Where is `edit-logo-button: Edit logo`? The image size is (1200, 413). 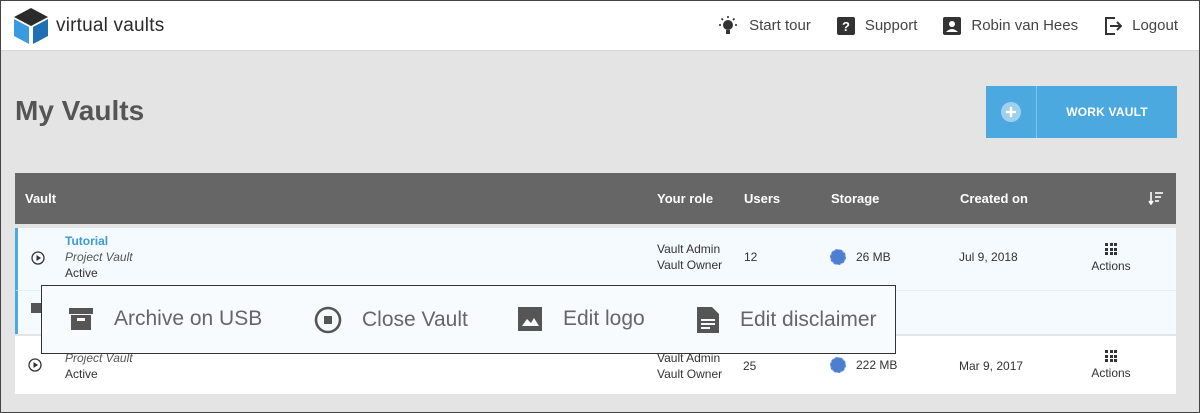 edit-logo-button: Edit logo is located at coordinates (581, 319).